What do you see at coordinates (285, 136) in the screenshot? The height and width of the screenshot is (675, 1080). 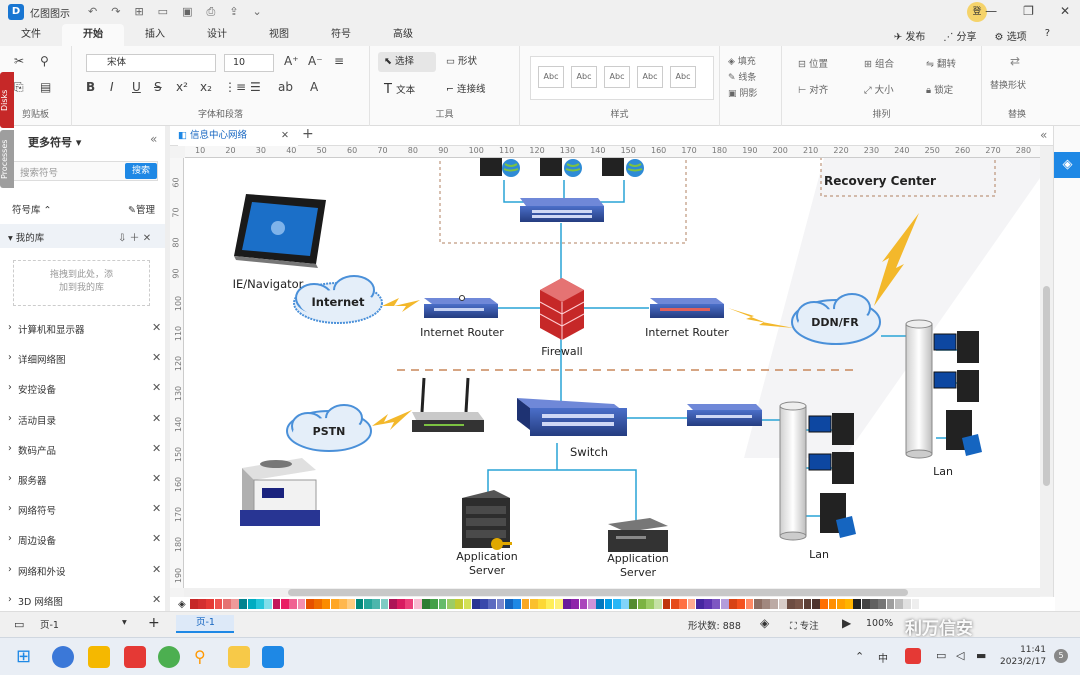 I see `close-tab-icon: ✕` at bounding box center [285, 136].